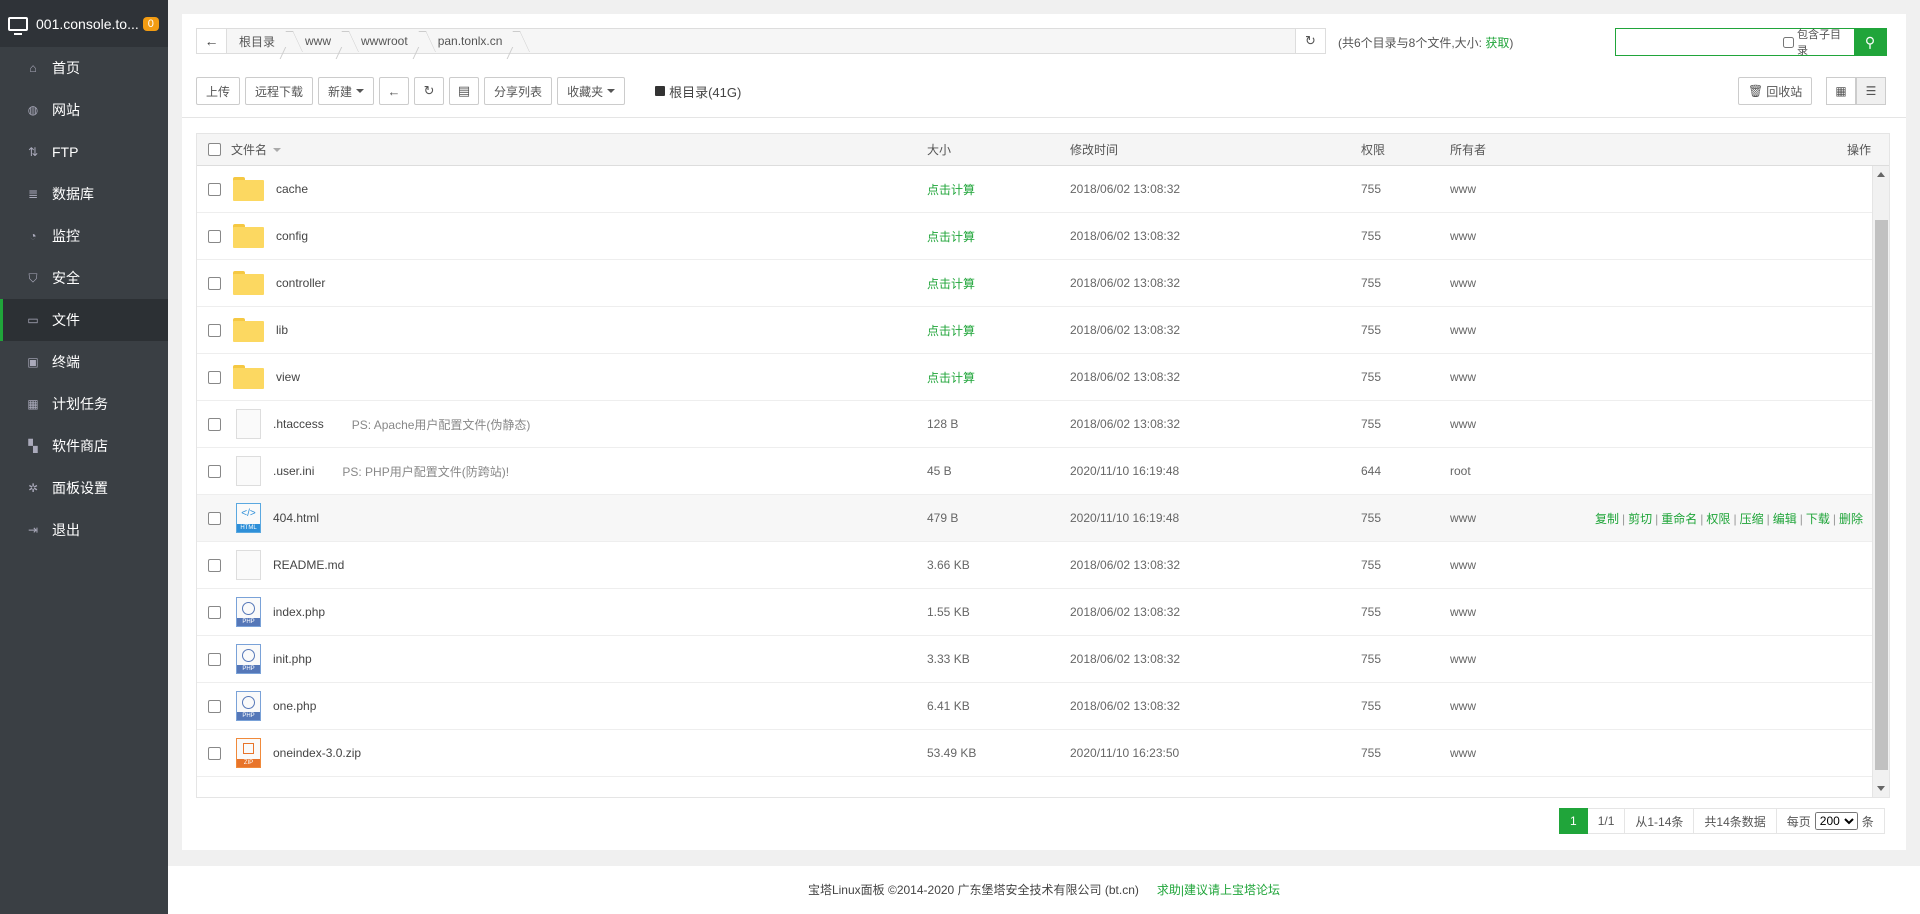 This screenshot has width=1920, height=914. Describe the element at coordinates (84, 530) in the screenshot. I see `sidebar-item: ⇥ 退出` at that location.